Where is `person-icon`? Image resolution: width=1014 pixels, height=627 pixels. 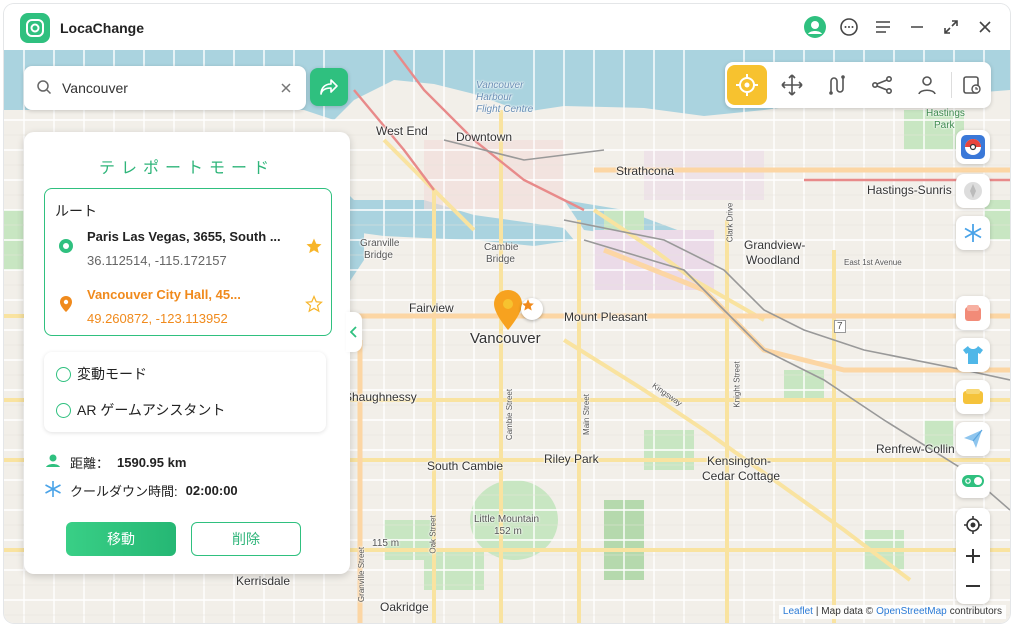 person-icon is located at coordinates (927, 85).